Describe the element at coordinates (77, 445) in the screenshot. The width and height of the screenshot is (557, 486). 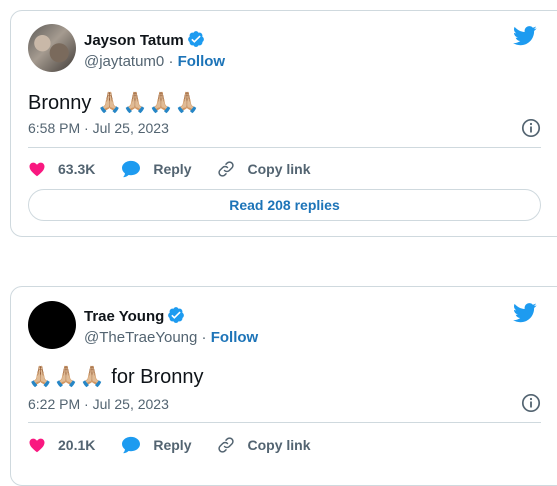
I see `like-count: 20.1K` at that location.